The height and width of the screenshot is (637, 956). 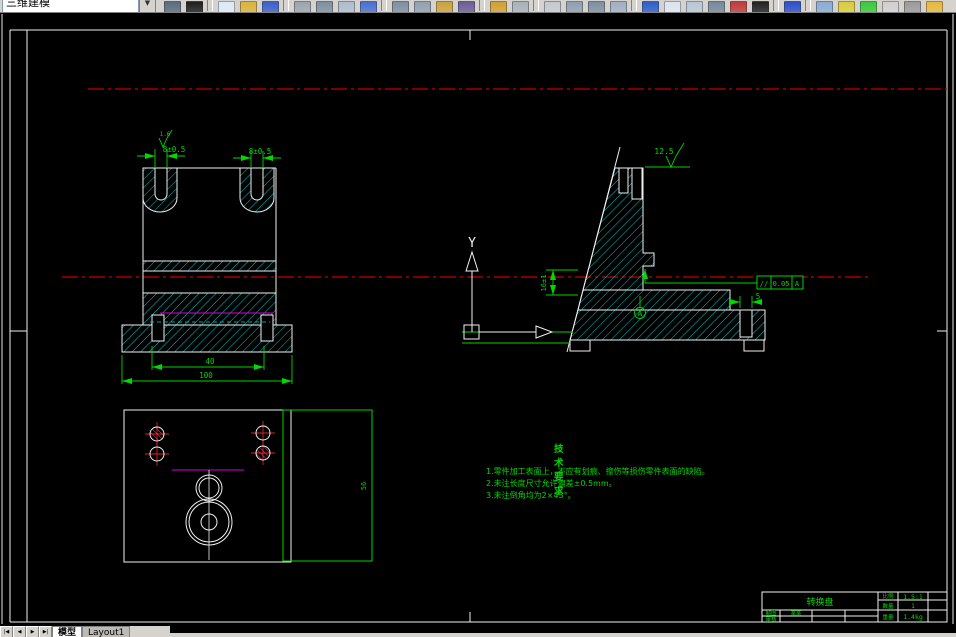 What do you see at coordinates (618, 6) in the screenshot?
I see `zoom-previous-button` at bounding box center [618, 6].